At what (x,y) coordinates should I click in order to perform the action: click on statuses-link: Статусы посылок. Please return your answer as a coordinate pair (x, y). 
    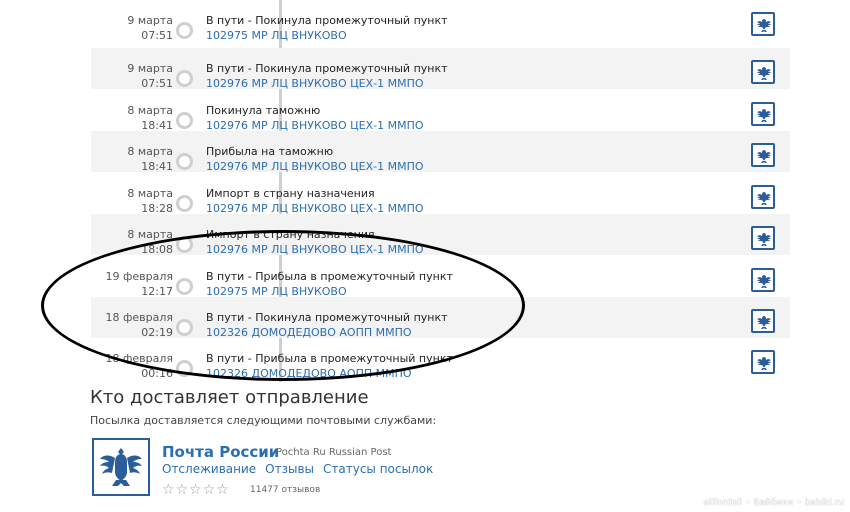
    Looking at the image, I should click on (378, 469).